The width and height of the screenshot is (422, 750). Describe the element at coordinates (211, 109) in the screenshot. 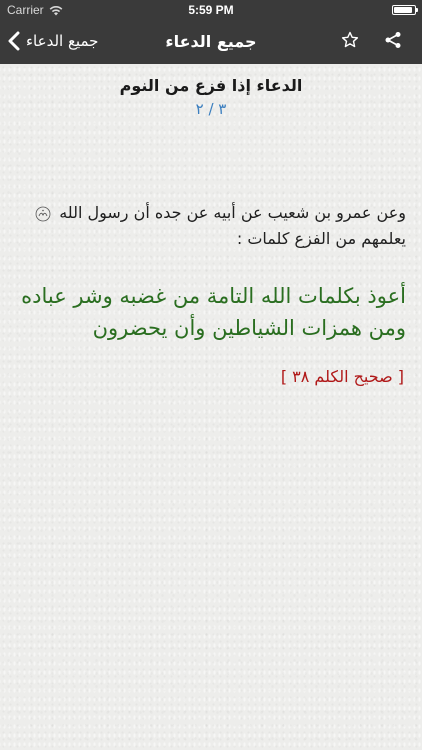

I see `dua-counter: ٣ / ٢` at that location.